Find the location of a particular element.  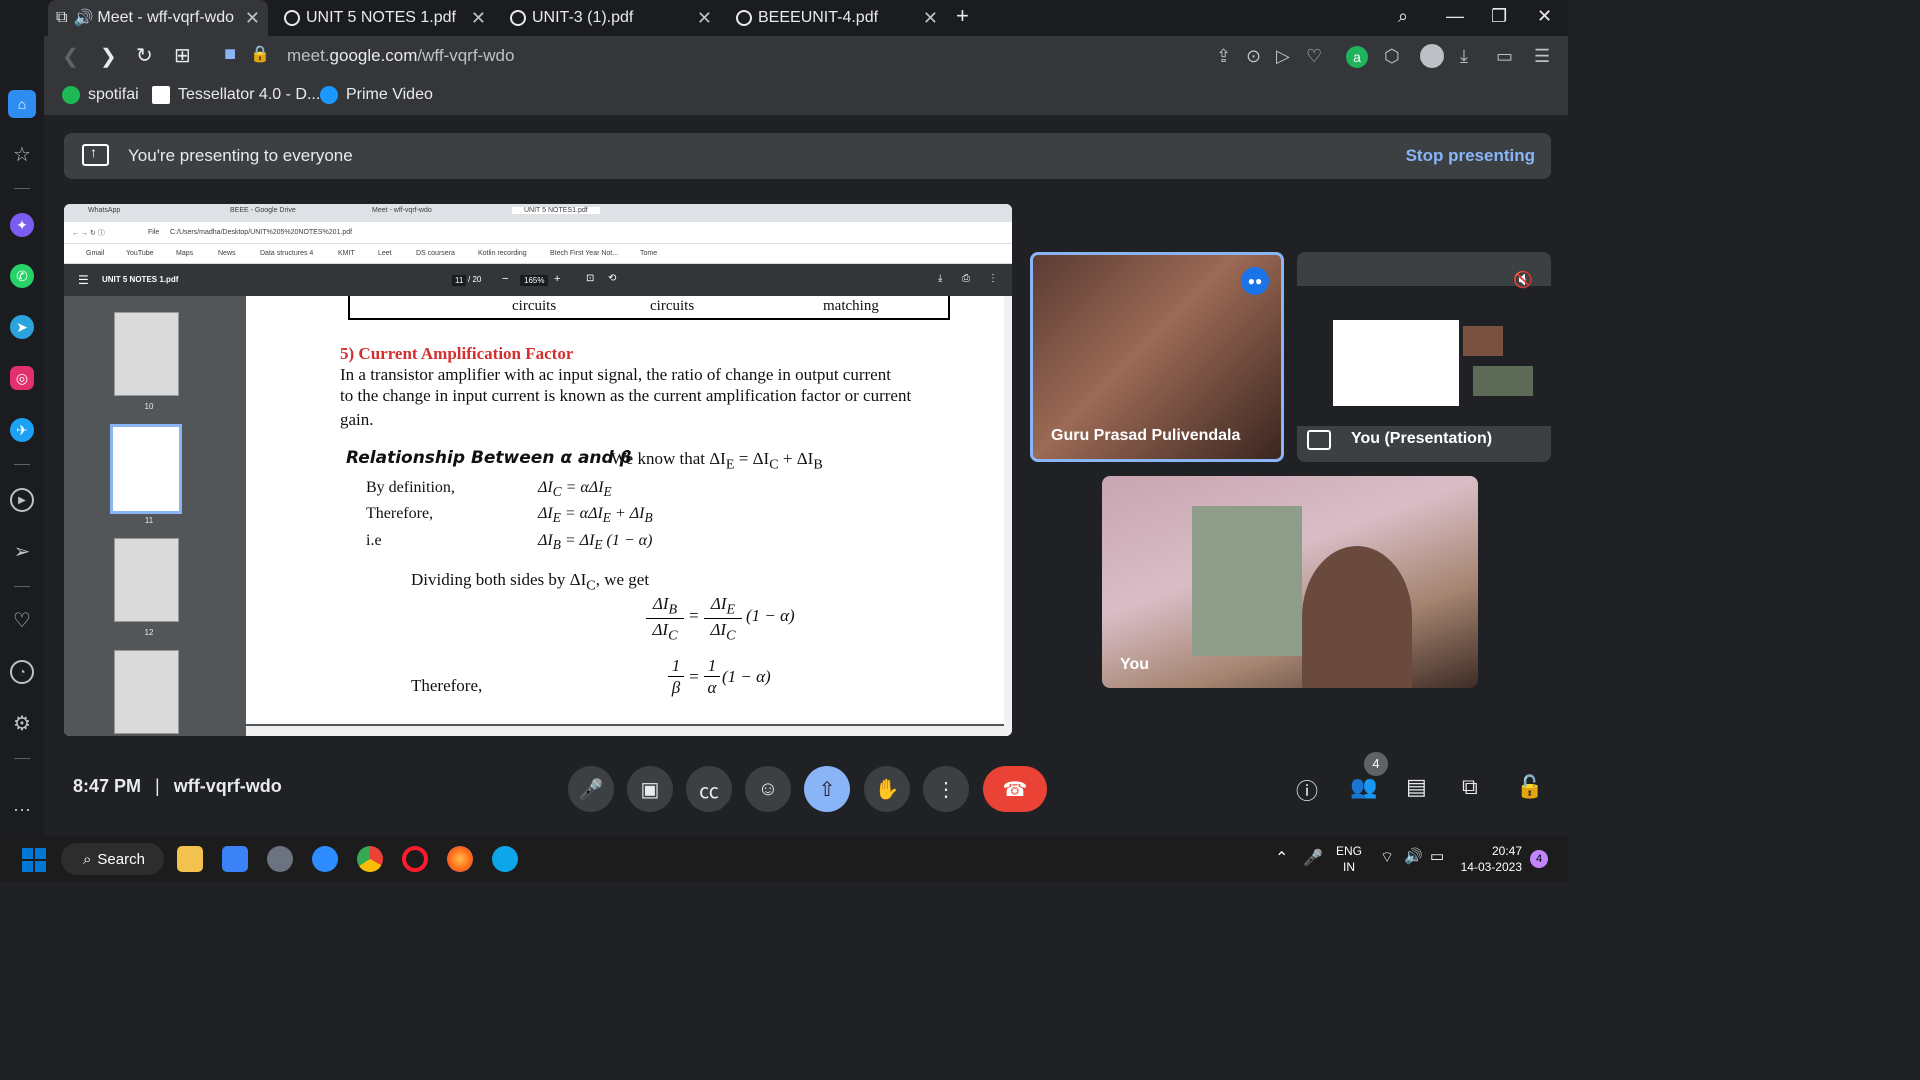

search-icon: ⌕ is located at coordinates (1403, 16).